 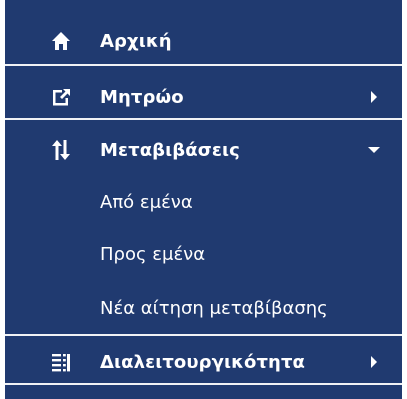 I want to click on submenu-item-label: Νέα αίτηση μεταβίβασης, so click(x=214, y=308).